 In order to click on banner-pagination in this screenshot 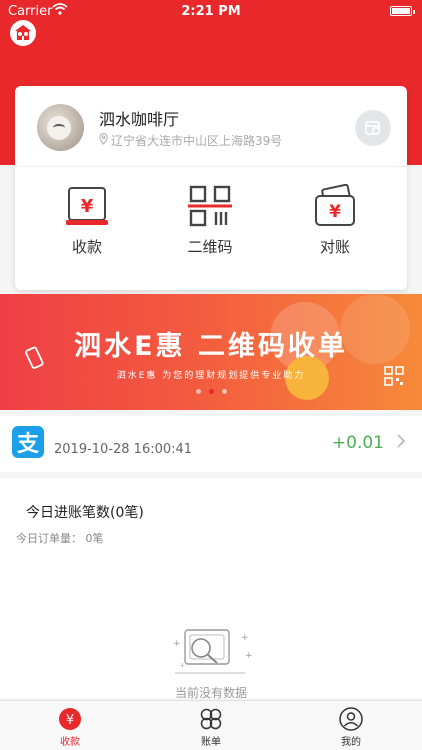, I will do `click(211, 391)`.